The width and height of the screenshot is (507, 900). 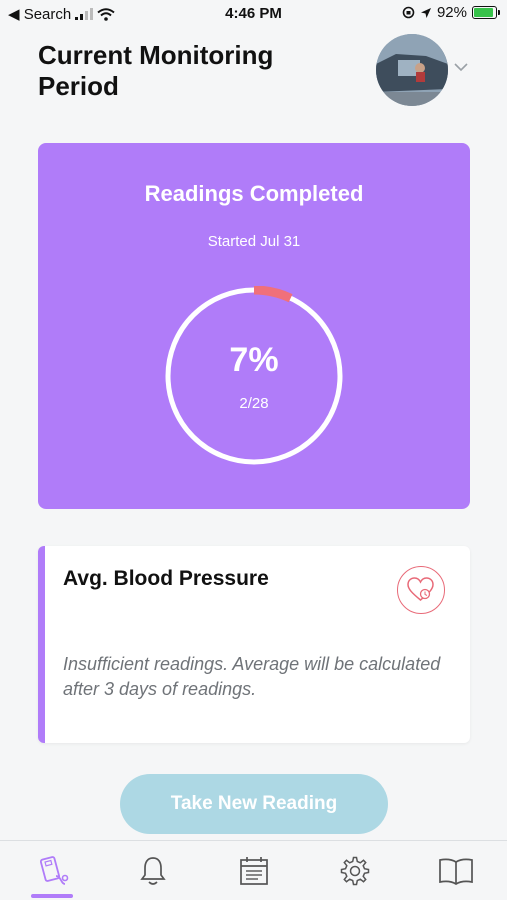 What do you see at coordinates (408, 12) in the screenshot?
I see `orientation-lock-icon` at bounding box center [408, 12].